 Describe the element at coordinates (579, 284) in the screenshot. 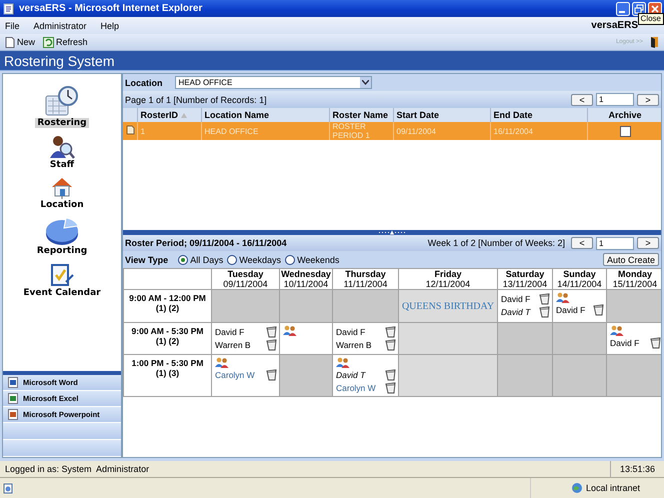

I see `day-date: 14/11/2004` at that location.